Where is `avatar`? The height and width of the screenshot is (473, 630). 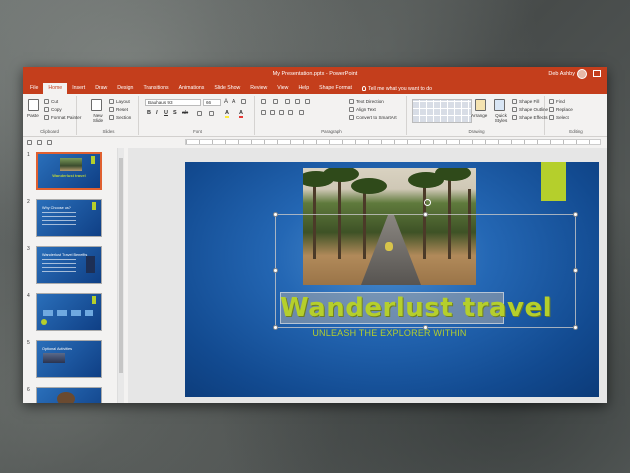 avatar is located at coordinates (582, 74).